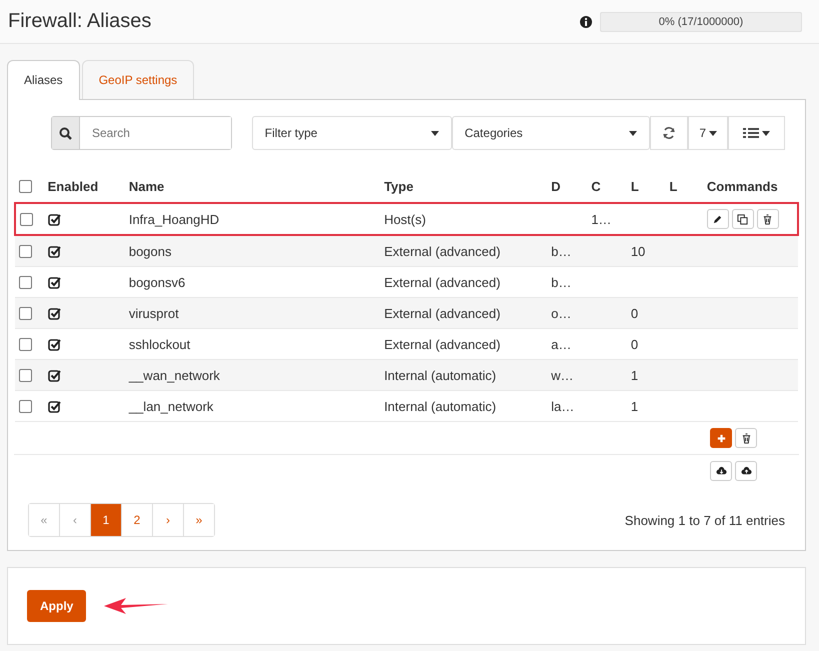 This screenshot has width=819, height=651. What do you see at coordinates (150, 251) in the screenshot?
I see `table-cell: bogons` at bounding box center [150, 251].